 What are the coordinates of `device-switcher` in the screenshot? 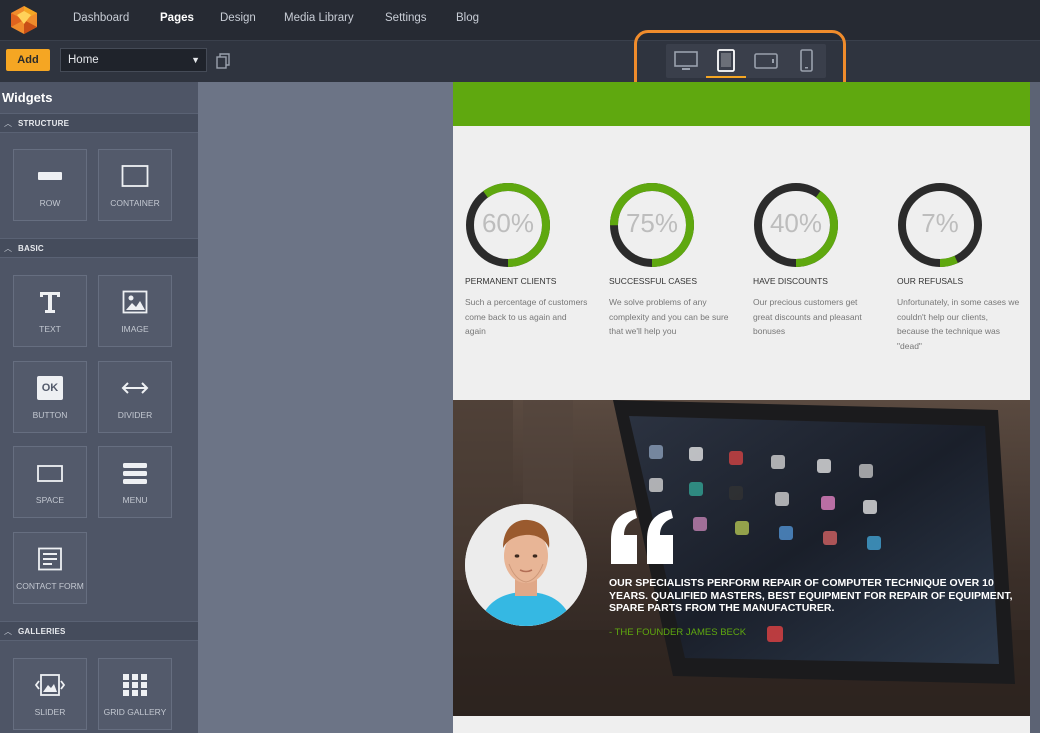 It's located at (746, 61).